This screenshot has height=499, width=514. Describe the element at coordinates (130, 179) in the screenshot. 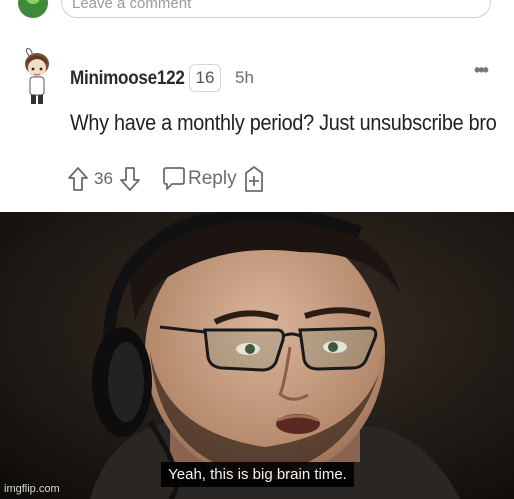

I see `downvote-icon` at that location.